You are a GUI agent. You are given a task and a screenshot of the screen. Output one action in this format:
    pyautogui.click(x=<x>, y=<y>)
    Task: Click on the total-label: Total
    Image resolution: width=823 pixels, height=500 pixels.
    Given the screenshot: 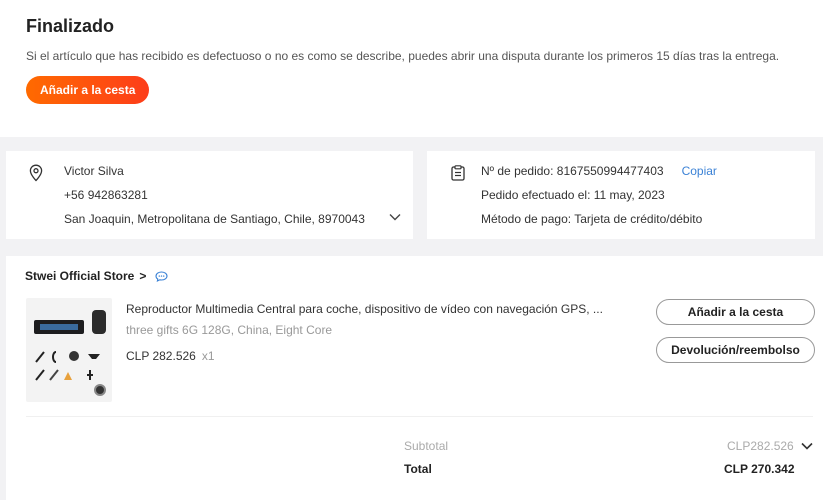 What is the action you would take?
    pyautogui.click(x=418, y=469)
    